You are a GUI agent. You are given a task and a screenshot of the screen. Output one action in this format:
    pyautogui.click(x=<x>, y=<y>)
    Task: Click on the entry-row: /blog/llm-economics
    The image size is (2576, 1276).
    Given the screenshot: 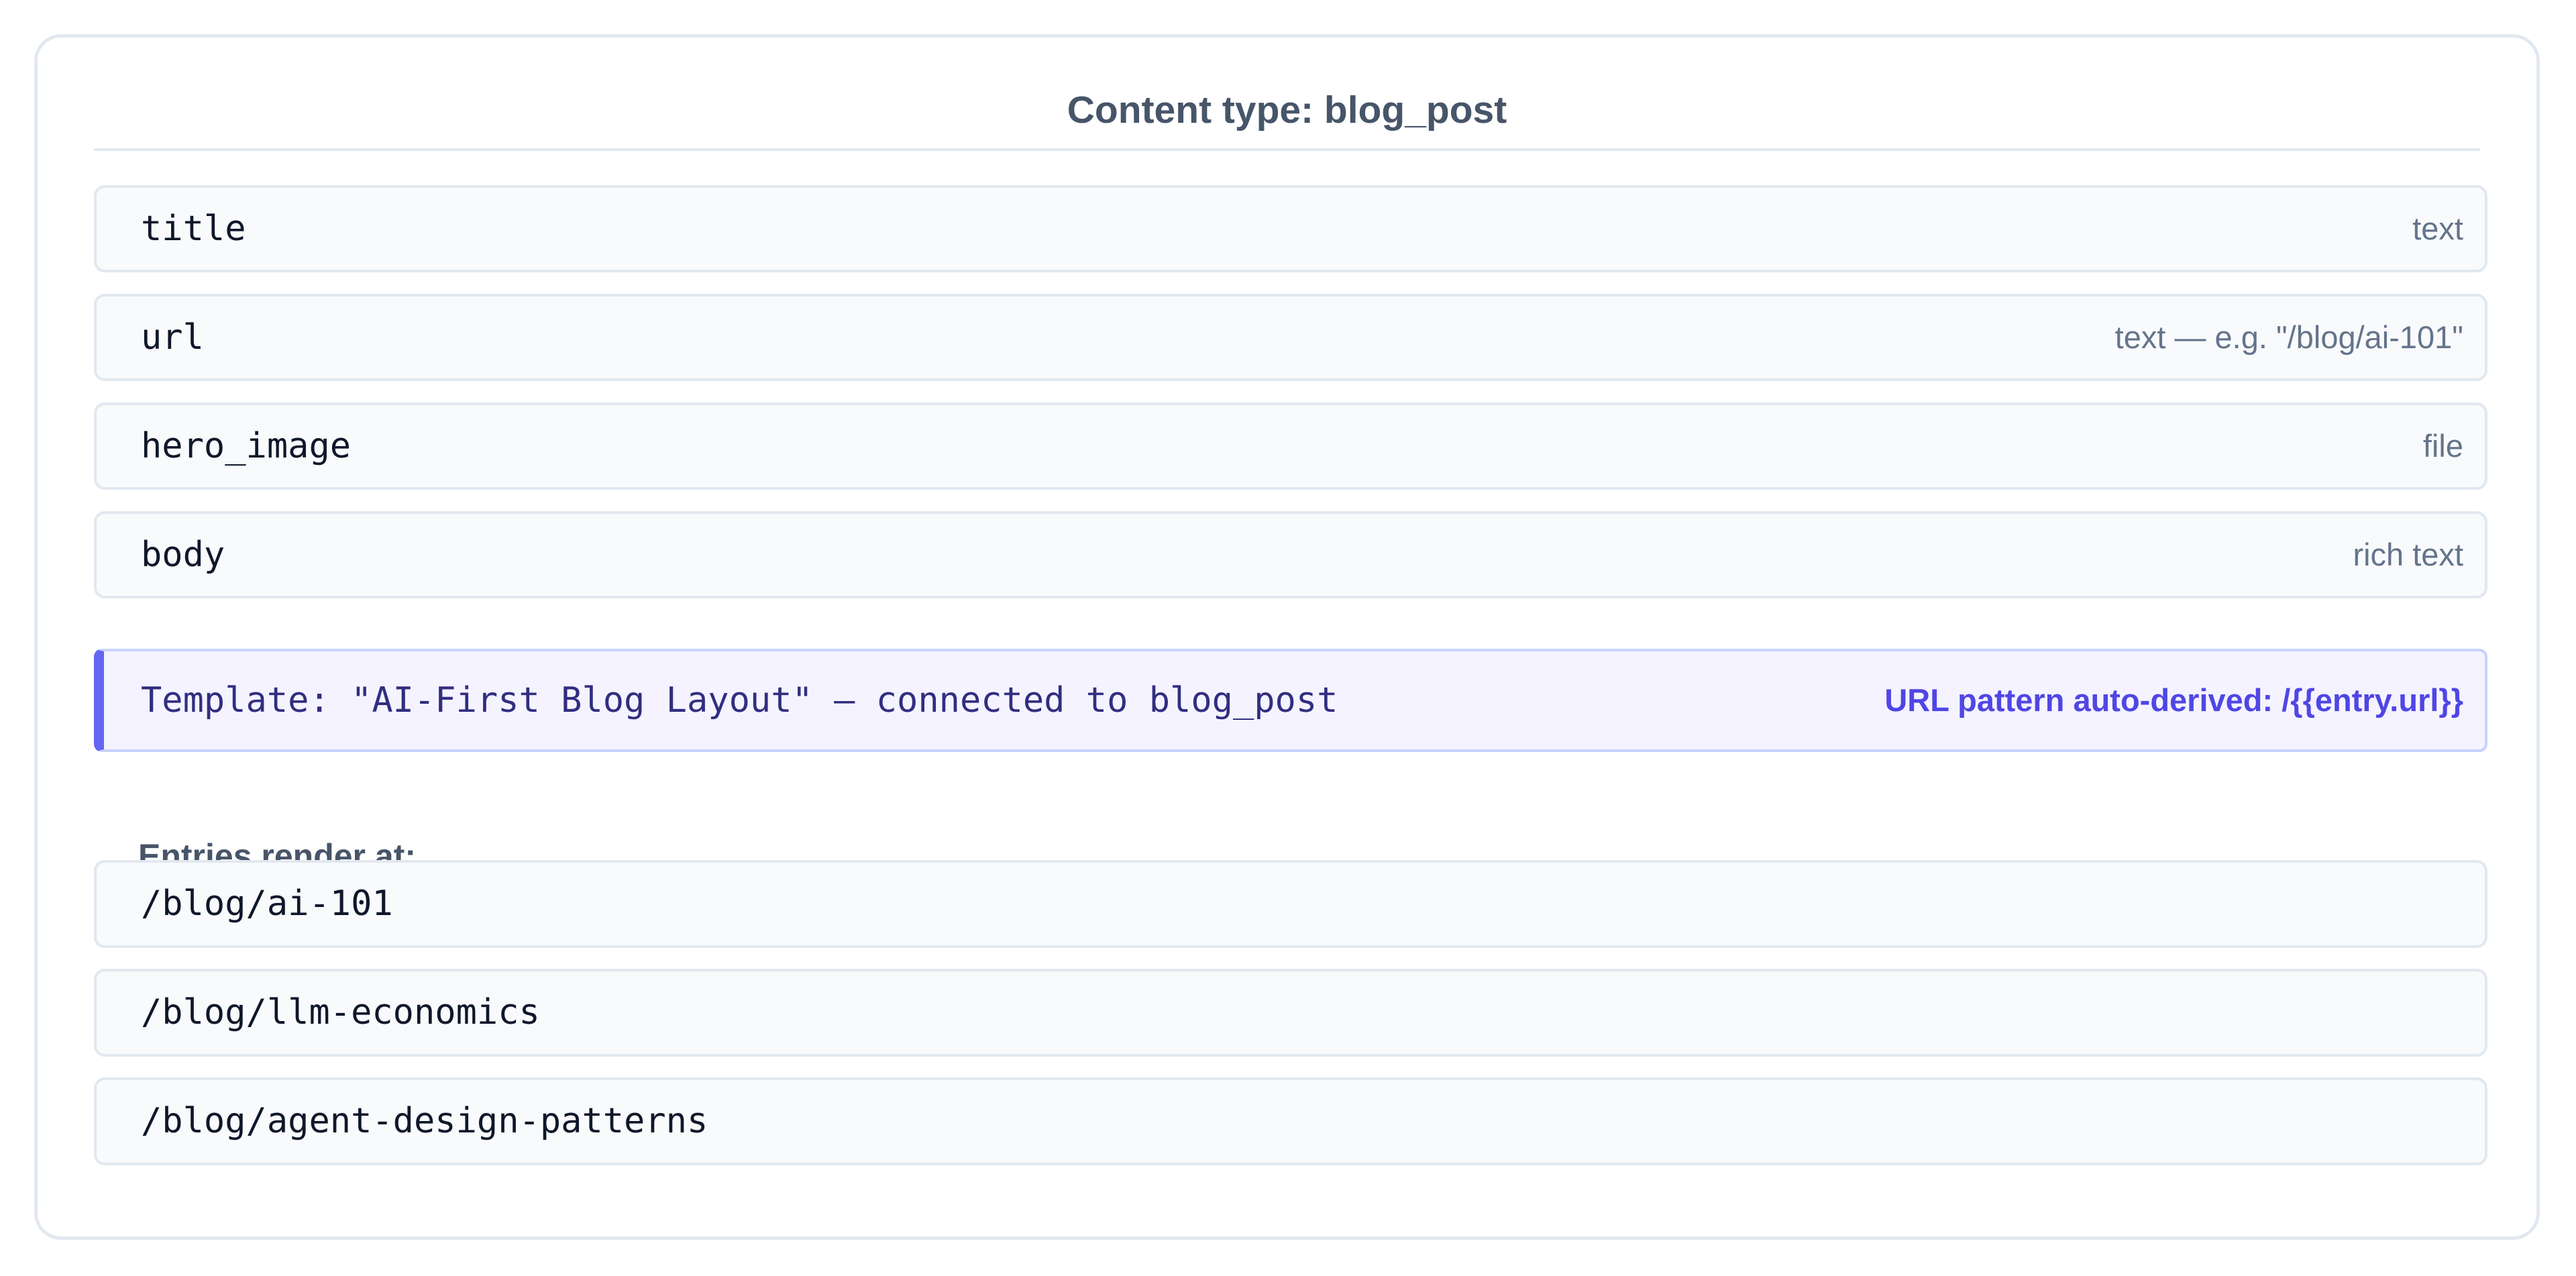 What is the action you would take?
    pyautogui.click(x=1290, y=1013)
    